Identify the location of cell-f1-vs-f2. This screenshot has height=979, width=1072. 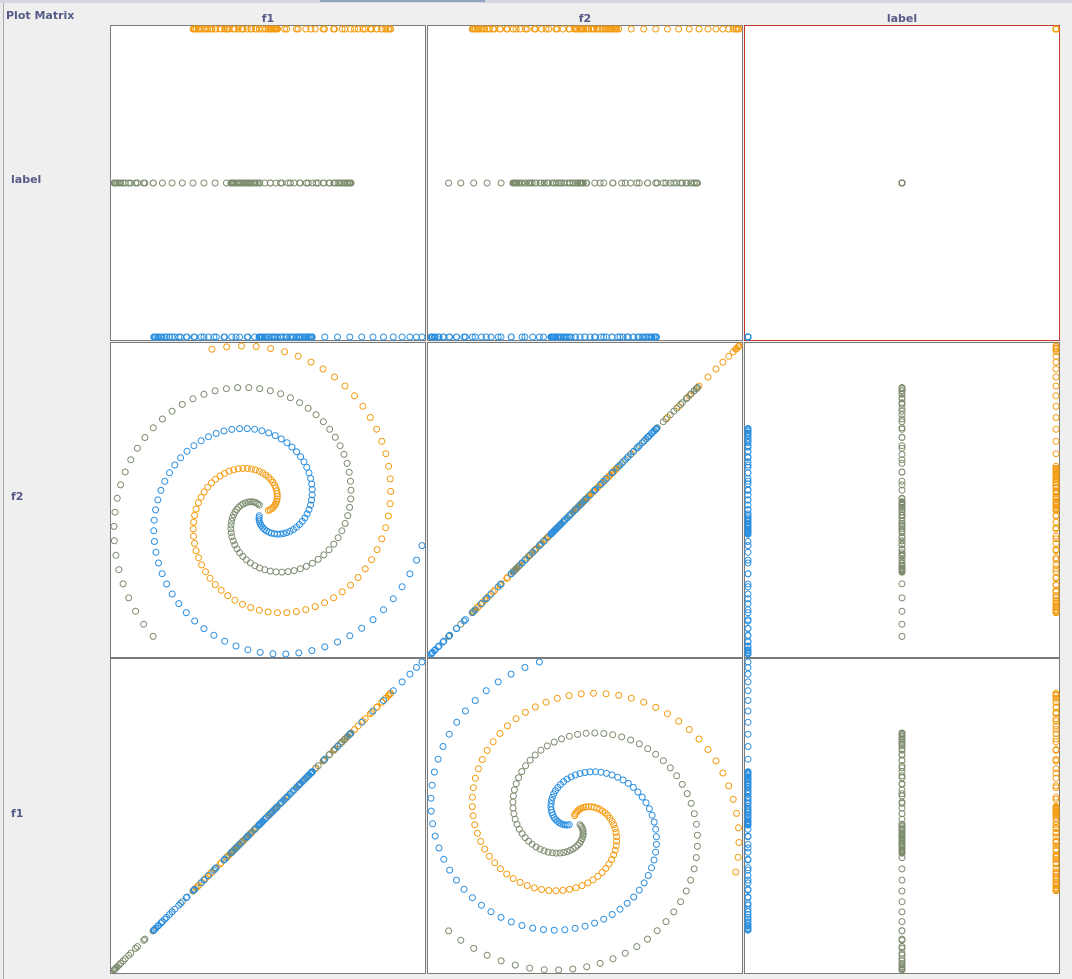
(585, 816).